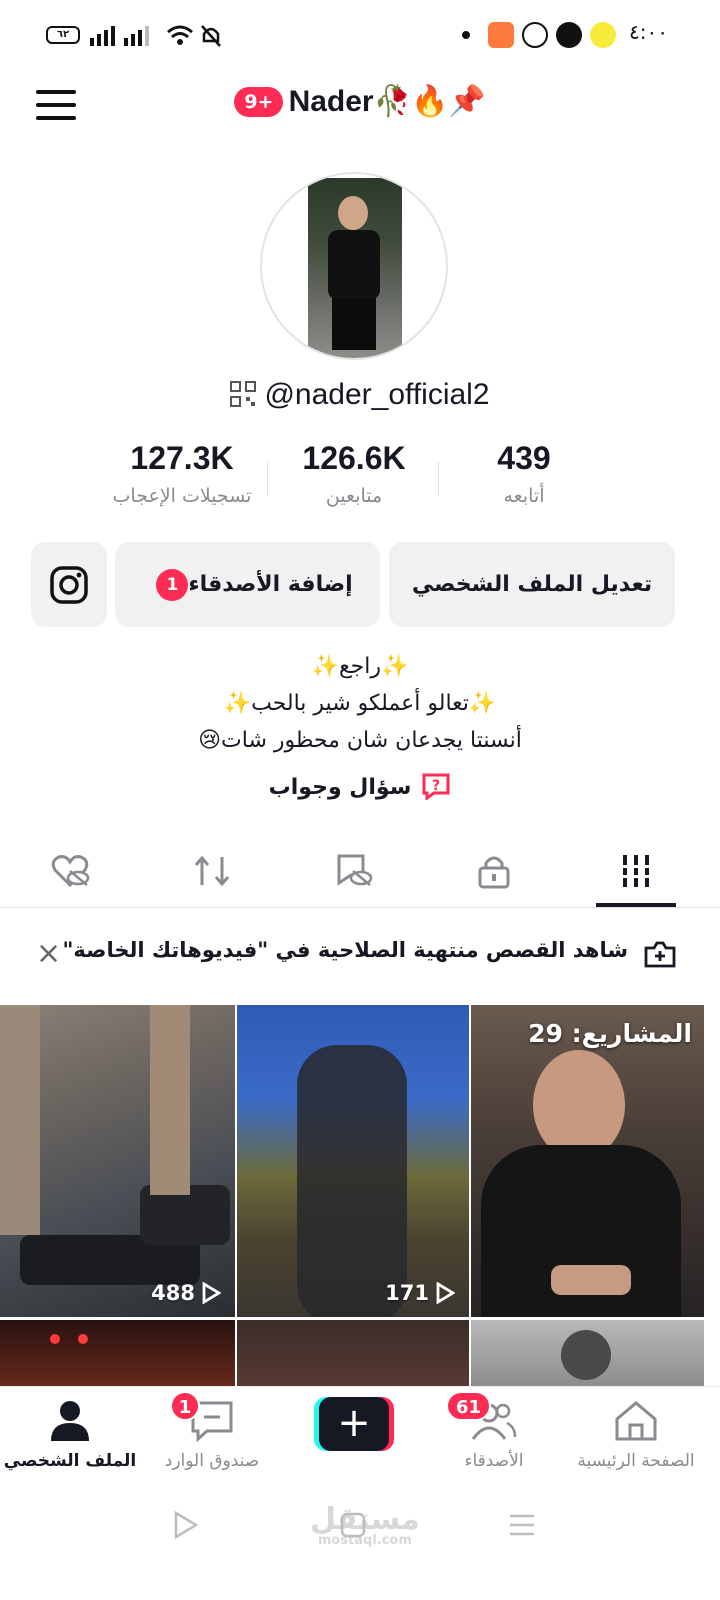  I want to click on nav-friends: الأصدقاء 61, so click(494, 1431).